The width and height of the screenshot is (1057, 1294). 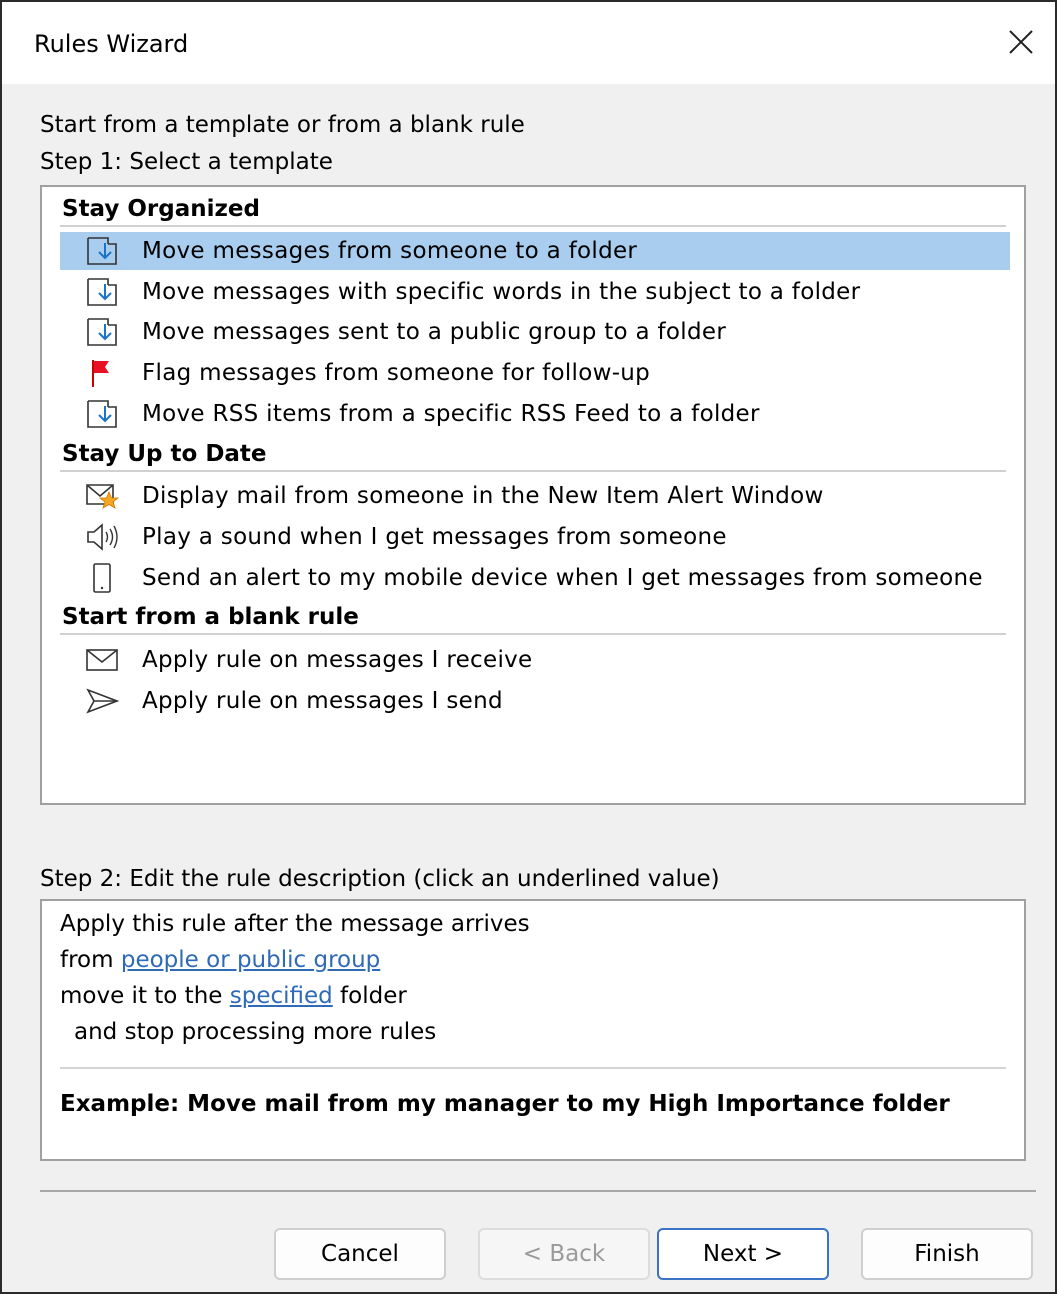 What do you see at coordinates (533, 210) in the screenshot?
I see `group-heading-stay-organized: Stay Organized` at bounding box center [533, 210].